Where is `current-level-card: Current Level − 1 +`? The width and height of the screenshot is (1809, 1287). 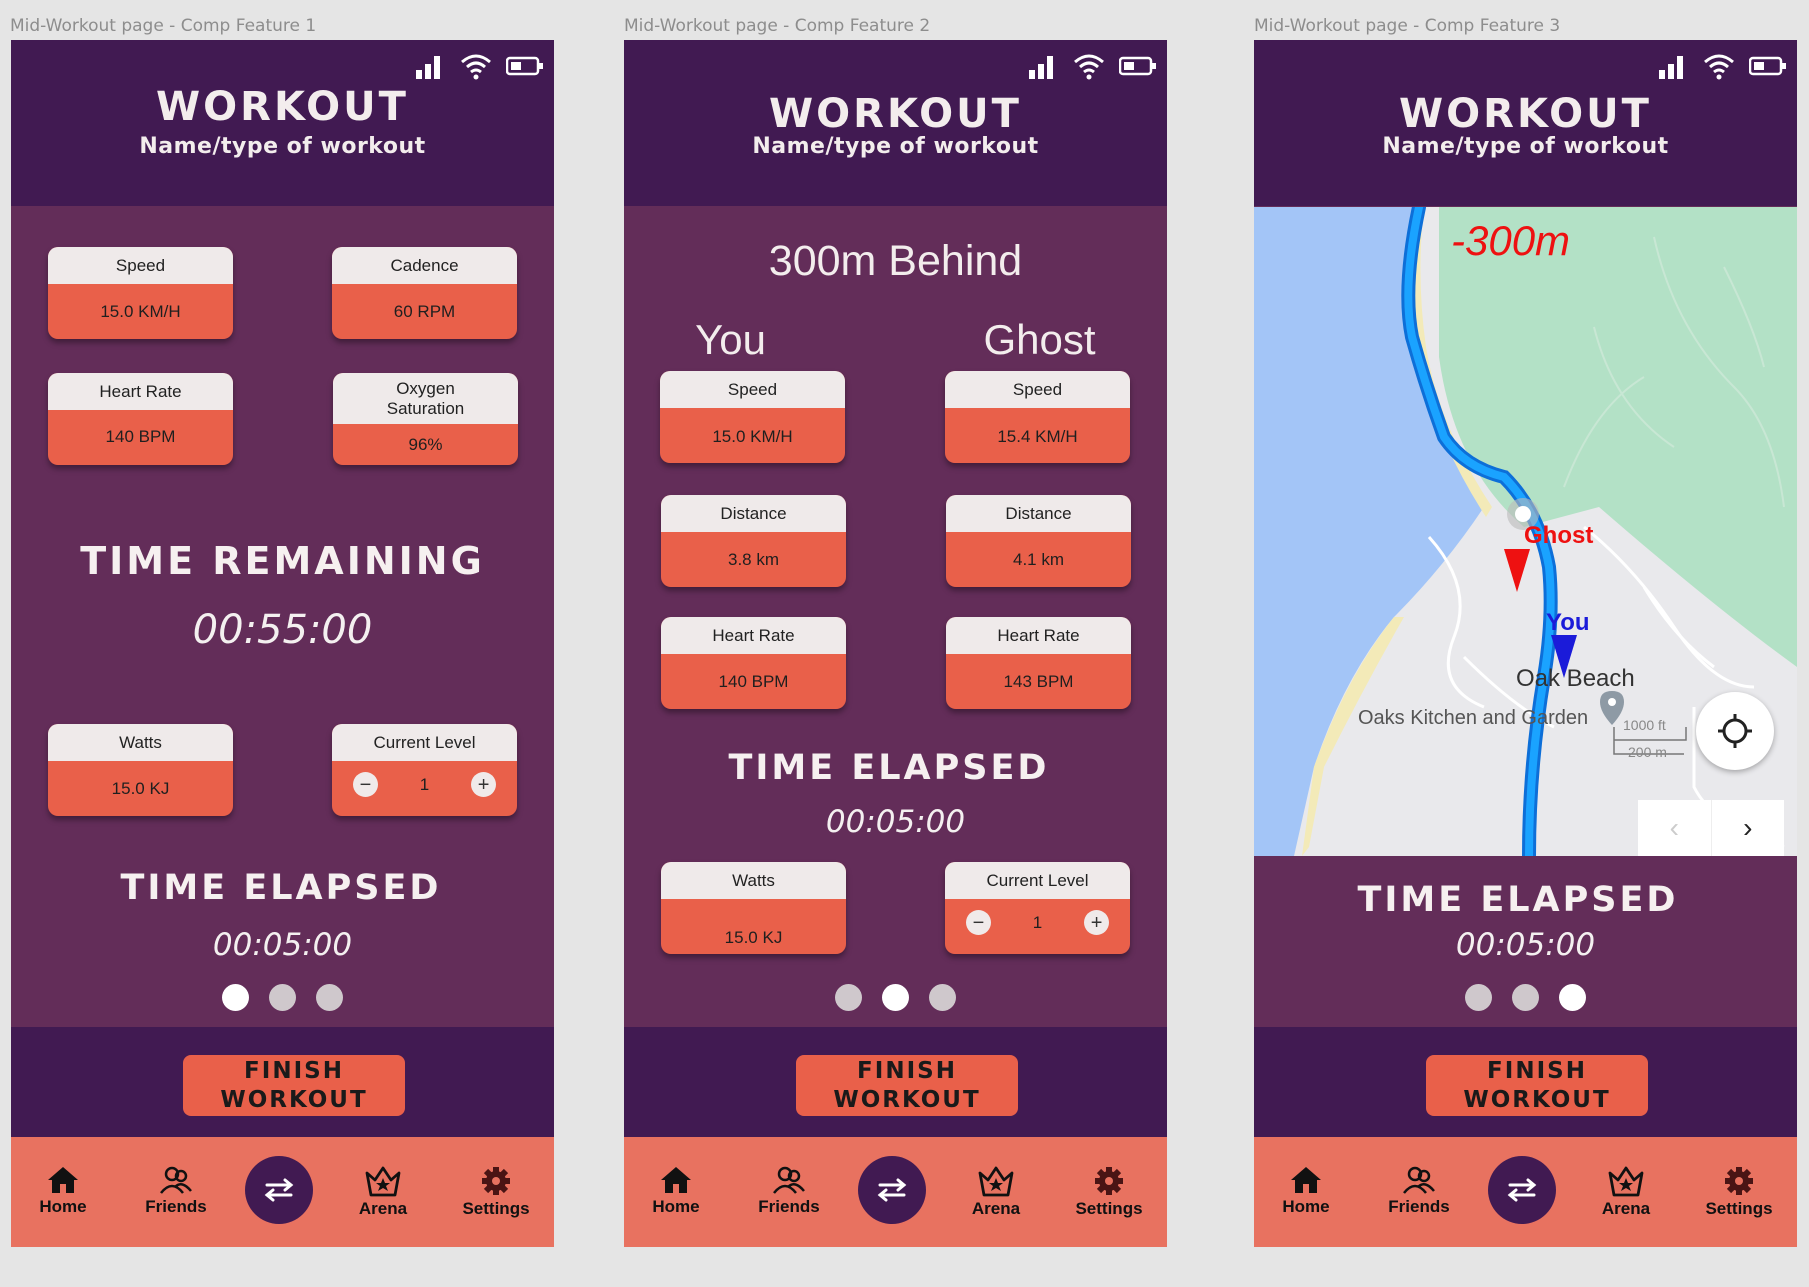
current-level-card: Current Level − 1 + is located at coordinates (1037, 908).